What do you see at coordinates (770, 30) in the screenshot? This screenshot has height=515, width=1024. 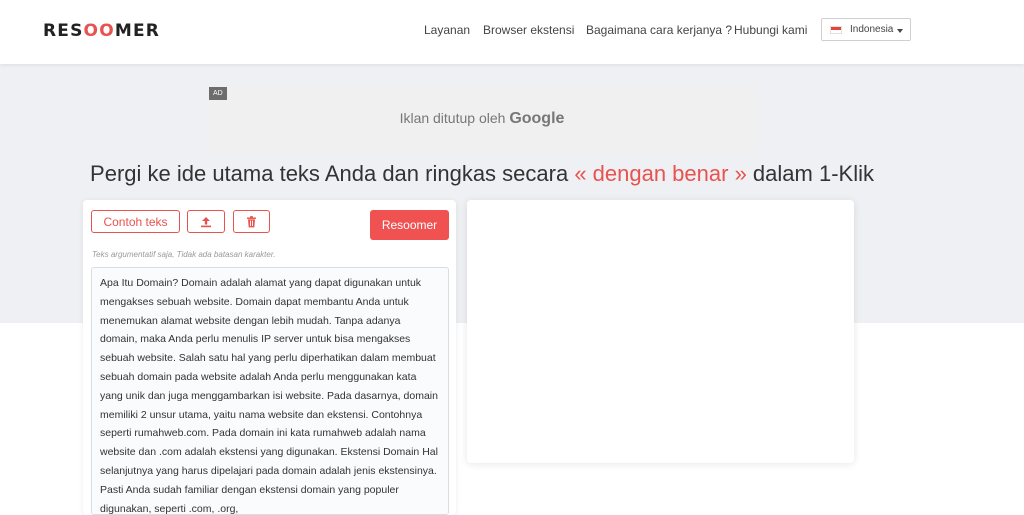 I see `nav-contact: Hubungi kami` at bounding box center [770, 30].